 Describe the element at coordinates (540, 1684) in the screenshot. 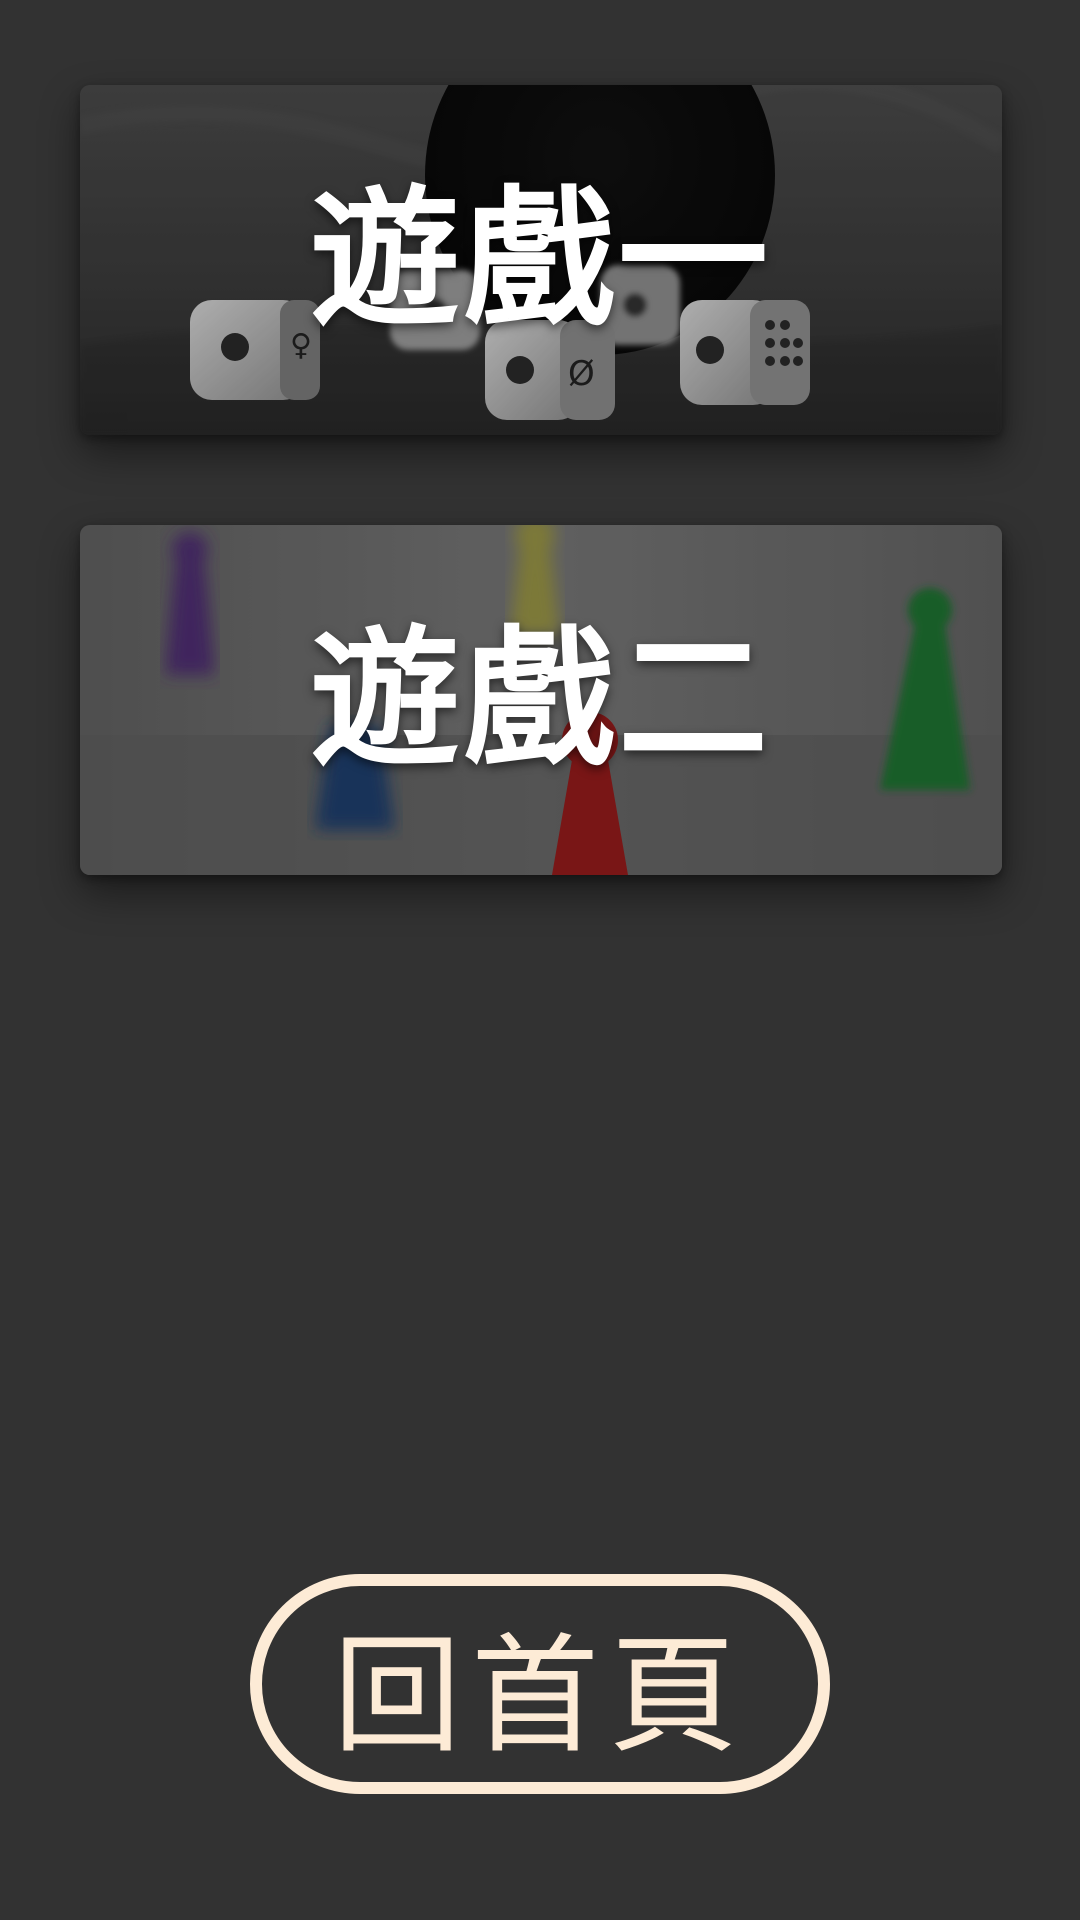

I see `home-button: 回首頁` at that location.